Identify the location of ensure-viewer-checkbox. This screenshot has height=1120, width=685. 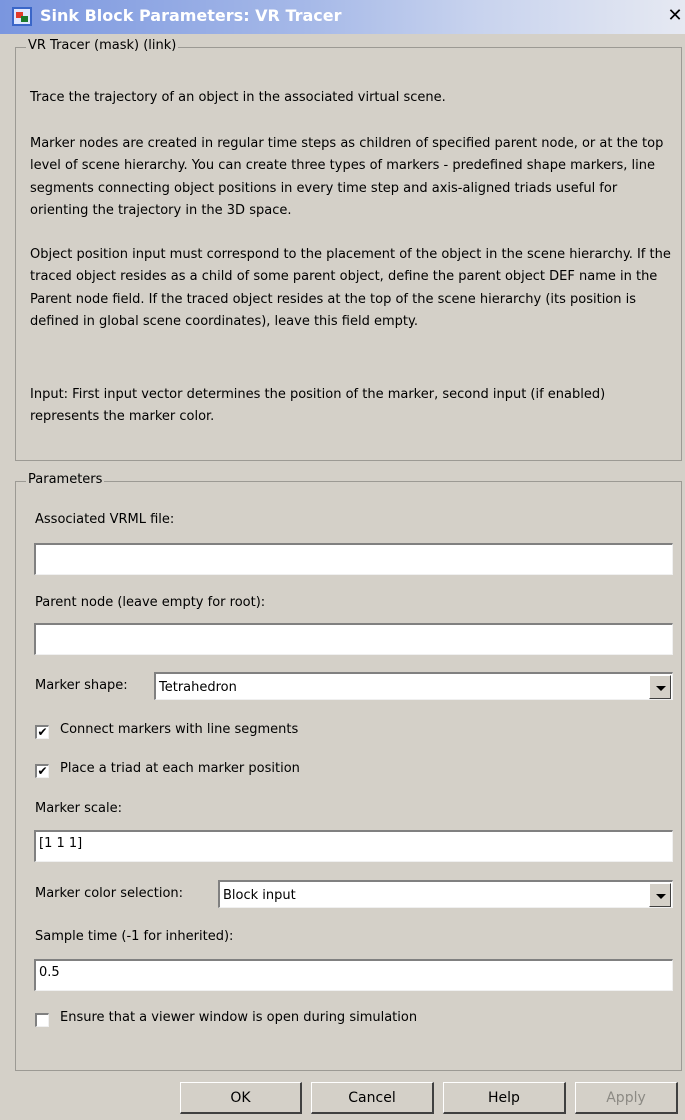
(42, 1020).